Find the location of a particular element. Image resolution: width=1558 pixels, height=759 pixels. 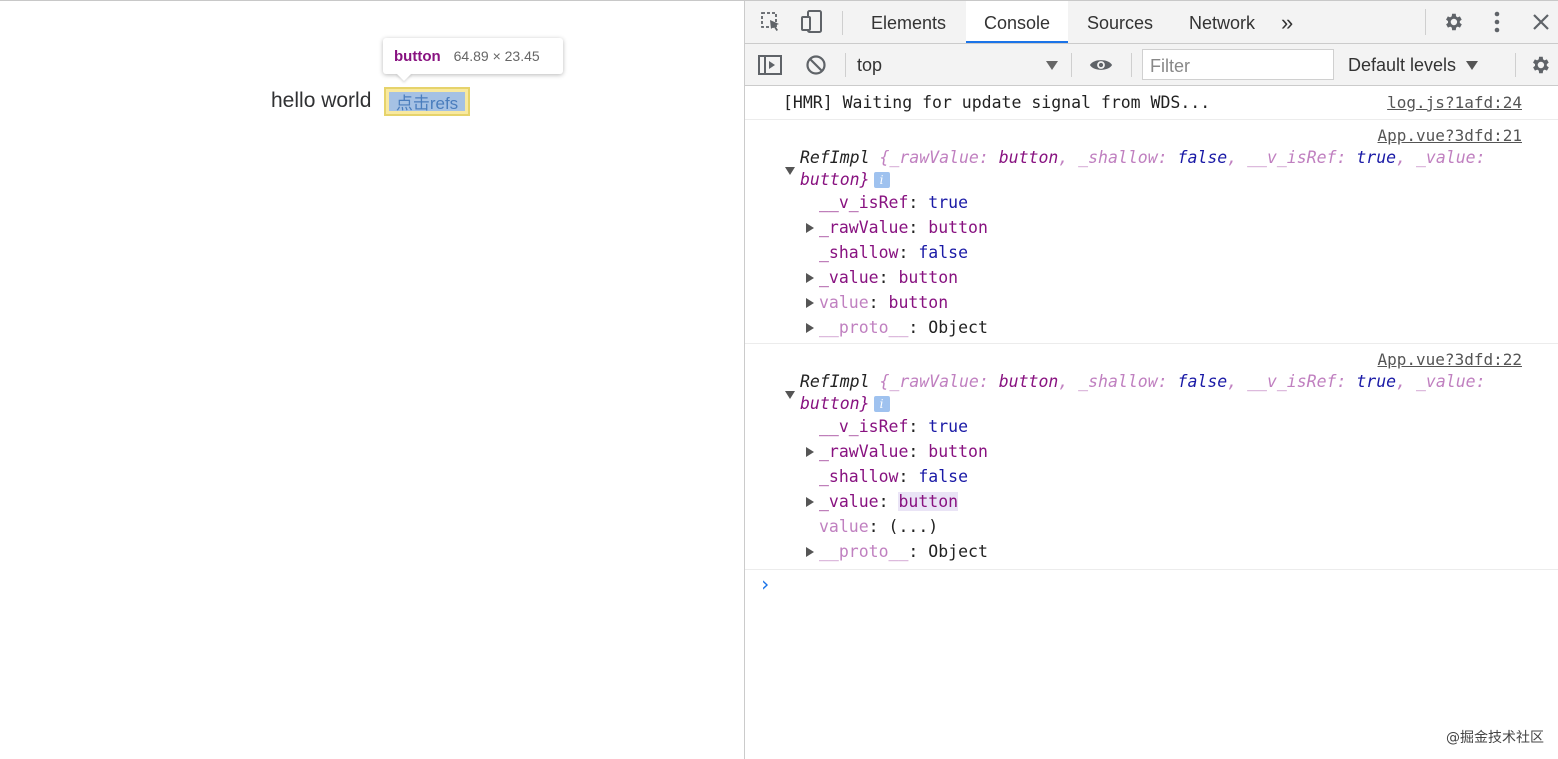

tabbar-separator is located at coordinates (842, 23).